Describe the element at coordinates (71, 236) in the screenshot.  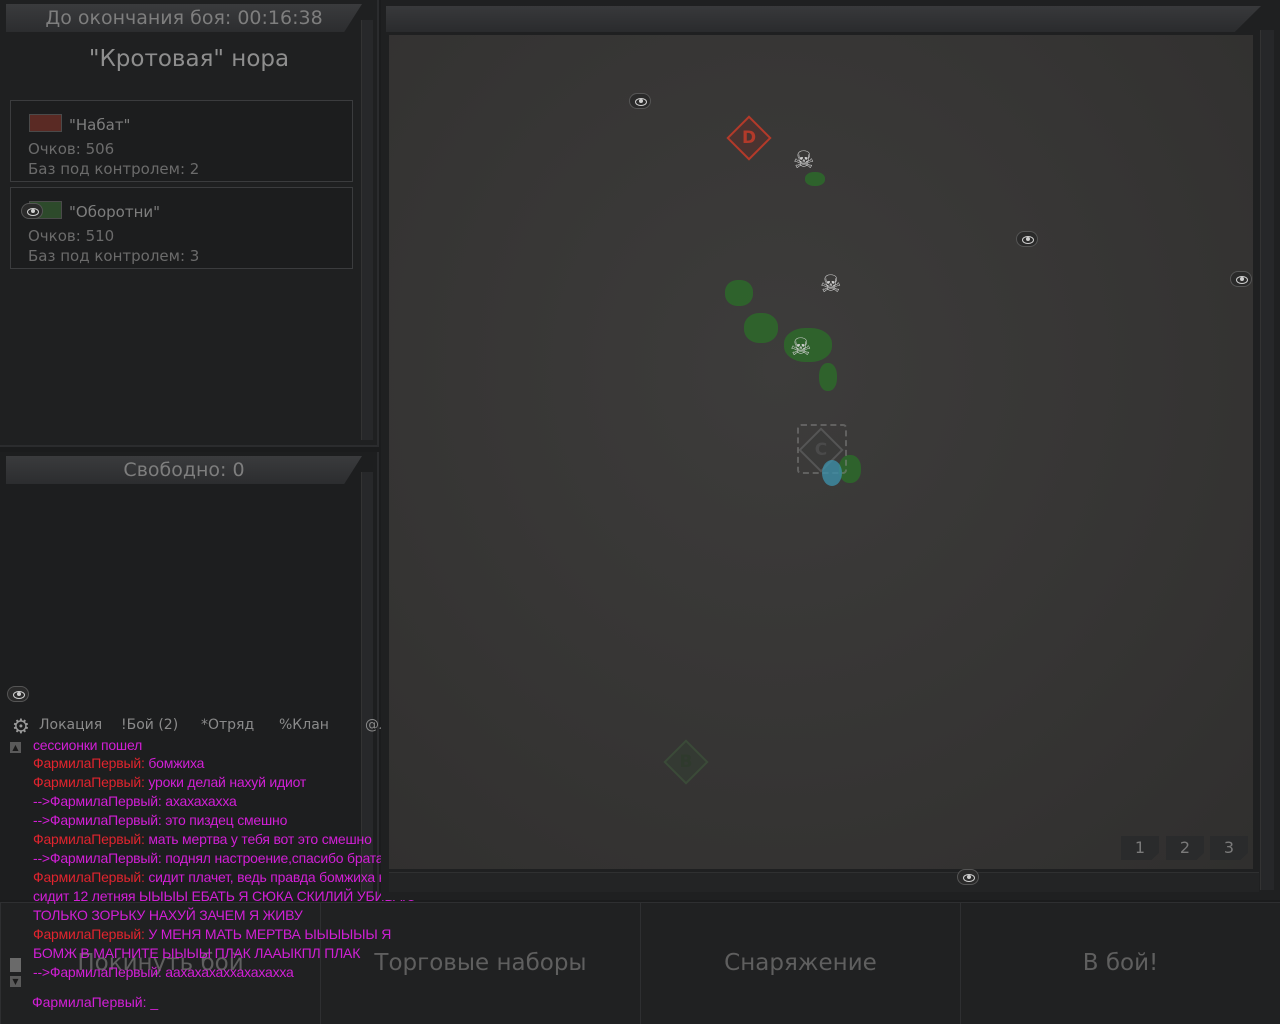
I see `team-score: Очков: 510` at that location.